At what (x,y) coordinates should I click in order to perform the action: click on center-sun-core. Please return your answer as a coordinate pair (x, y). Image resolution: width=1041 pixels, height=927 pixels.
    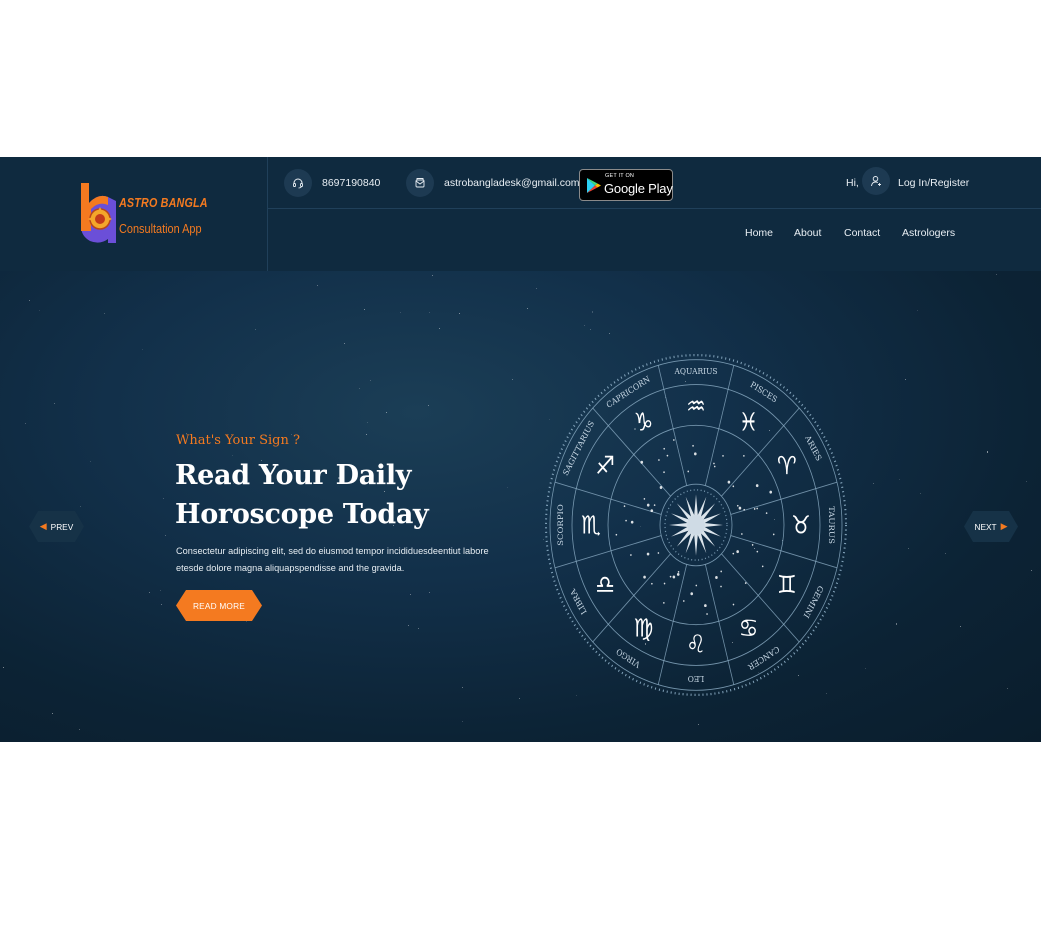
    Looking at the image, I should click on (696, 525).